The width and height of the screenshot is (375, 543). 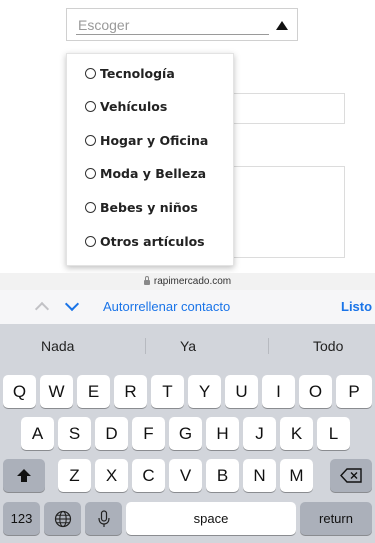 I want to click on return-key: return, so click(x=336, y=518).